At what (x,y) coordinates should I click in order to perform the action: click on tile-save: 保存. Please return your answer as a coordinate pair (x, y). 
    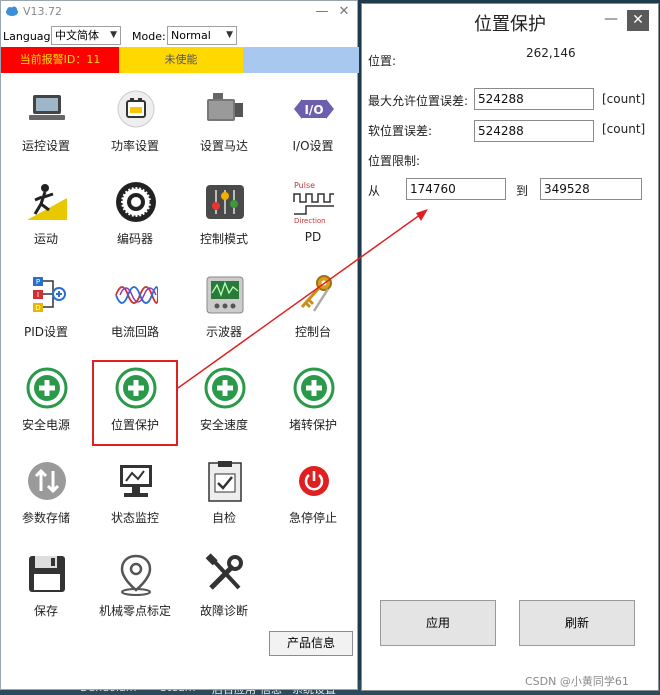
    Looking at the image, I should click on (46, 589).